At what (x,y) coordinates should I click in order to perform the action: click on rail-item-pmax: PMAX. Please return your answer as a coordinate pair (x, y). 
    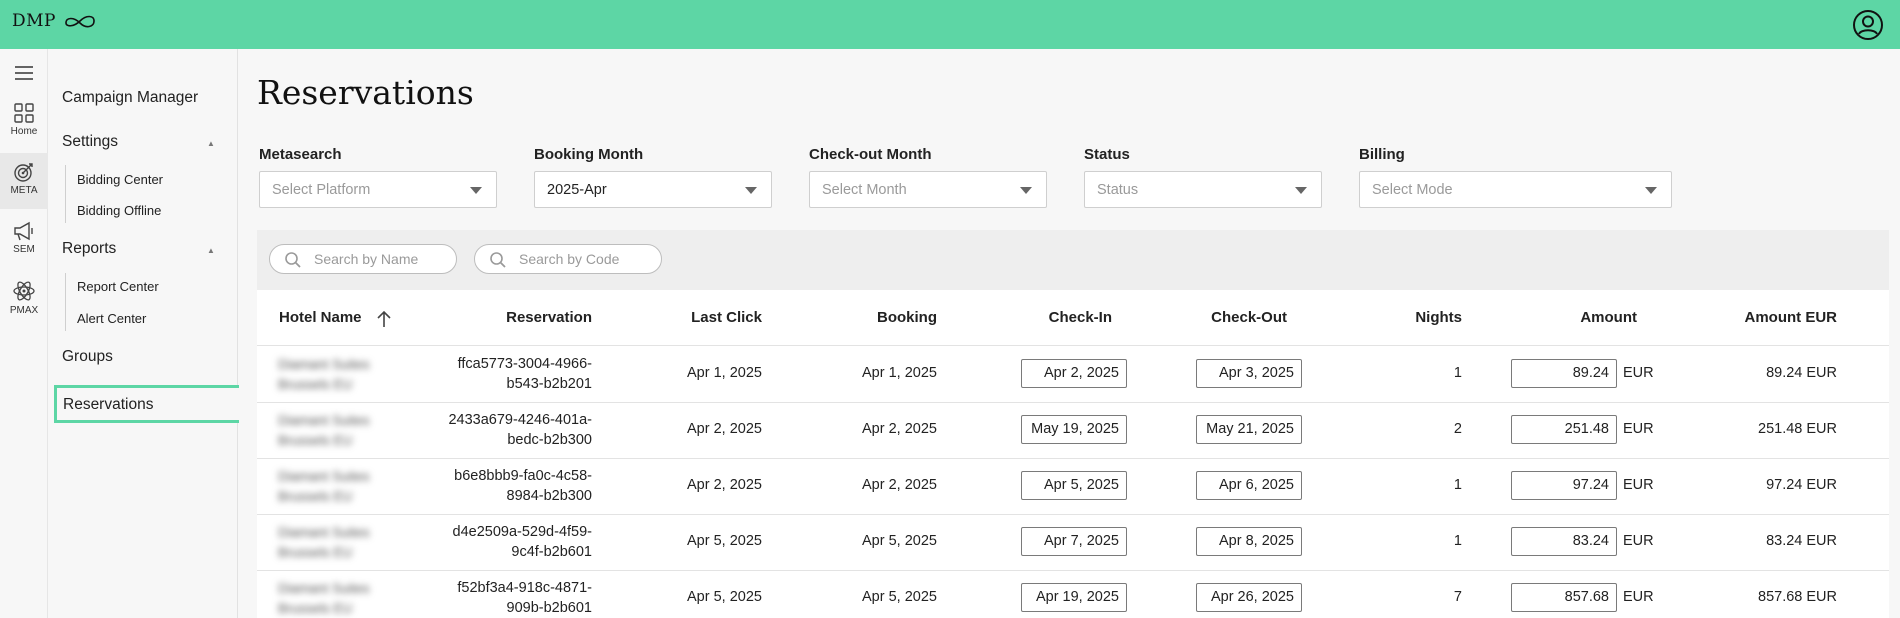
    Looking at the image, I should click on (24, 299).